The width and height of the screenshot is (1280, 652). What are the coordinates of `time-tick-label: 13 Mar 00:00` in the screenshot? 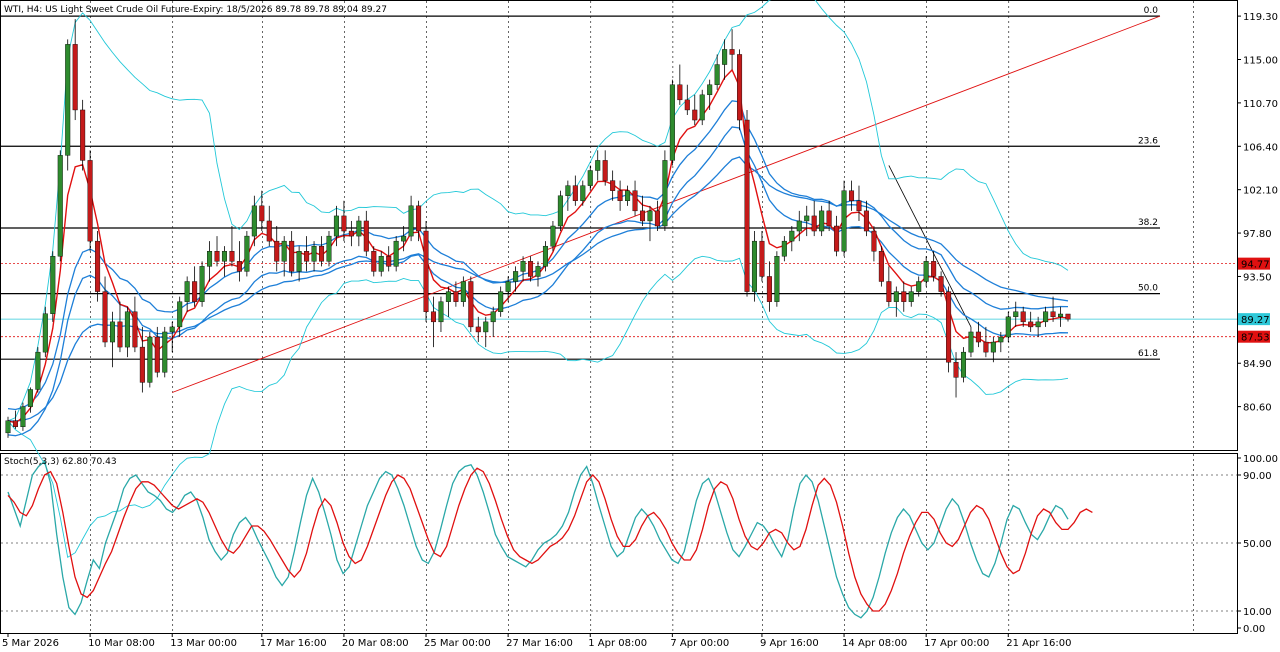 It's located at (203, 643).